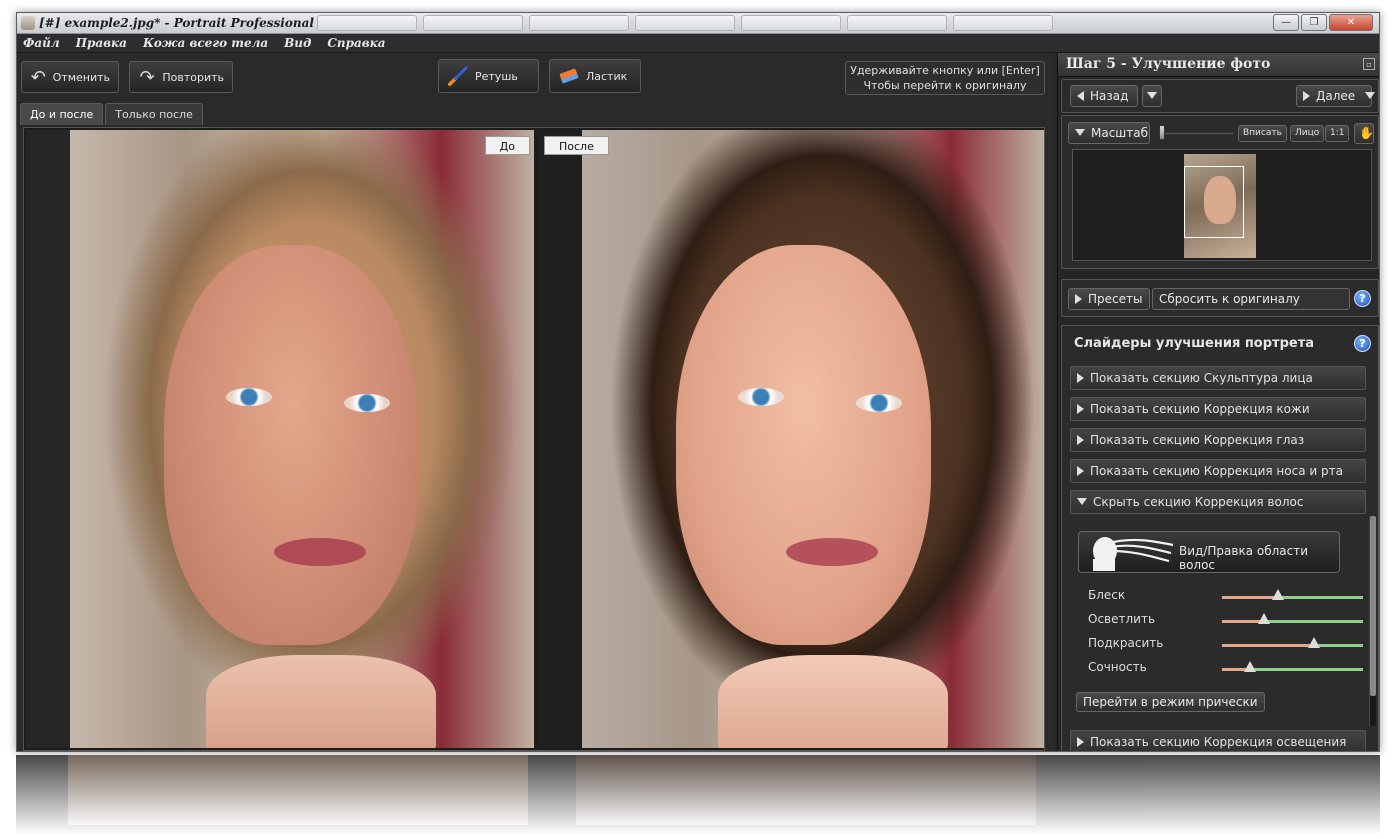 This screenshot has height=839, width=1395. I want to click on menu-edit: Правка, so click(101, 43).